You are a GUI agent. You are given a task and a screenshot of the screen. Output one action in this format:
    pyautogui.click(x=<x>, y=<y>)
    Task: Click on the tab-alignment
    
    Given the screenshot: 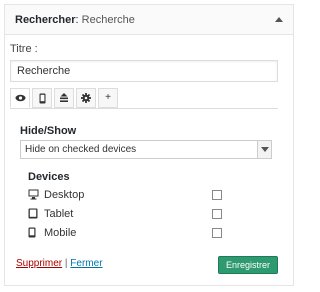 What is the action you would take?
    pyautogui.click(x=64, y=98)
    